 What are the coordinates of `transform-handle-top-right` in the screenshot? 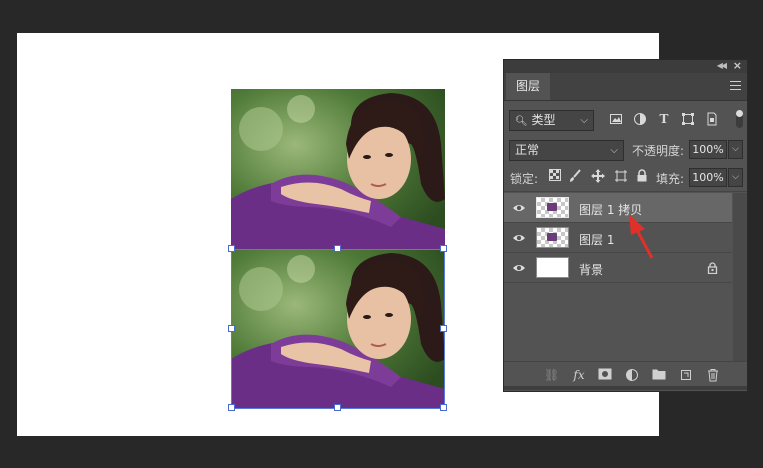 It's located at (443, 248).